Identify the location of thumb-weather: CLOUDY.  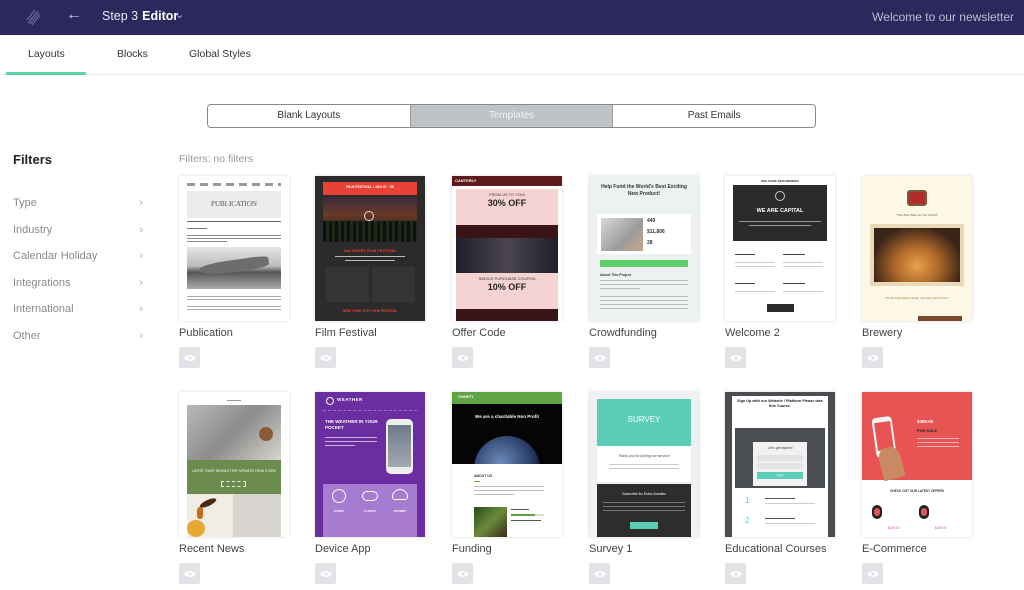
(370, 511).